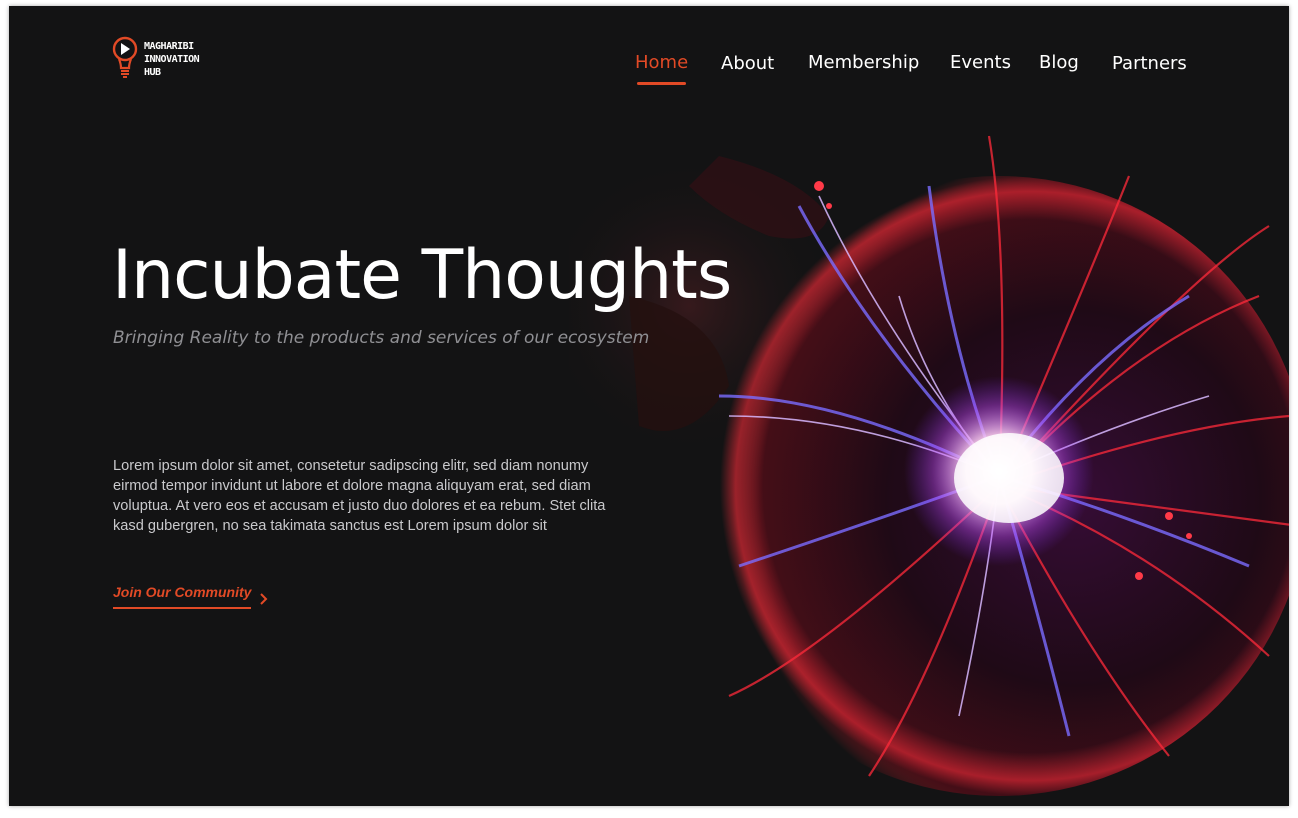 Image resolution: width=1298 pixels, height=818 pixels. Describe the element at coordinates (422, 275) in the screenshot. I see `hero-title: Incubate Thoughts` at that location.